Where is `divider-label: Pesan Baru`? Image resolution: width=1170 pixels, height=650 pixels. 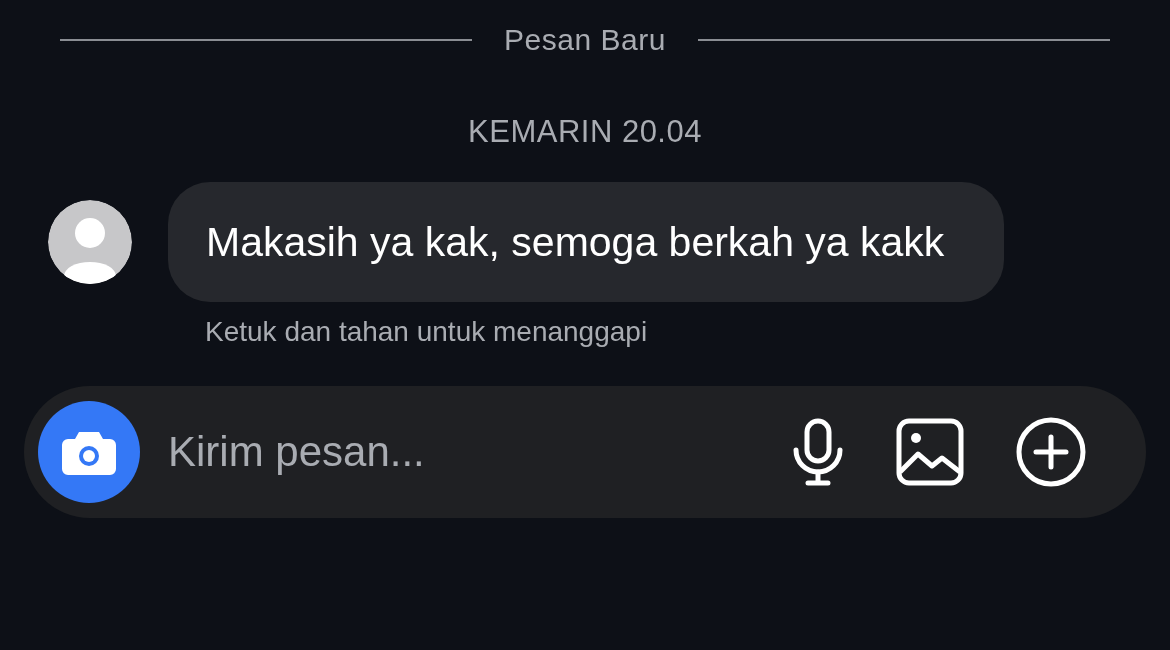 divider-label: Pesan Baru is located at coordinates (585, 40).